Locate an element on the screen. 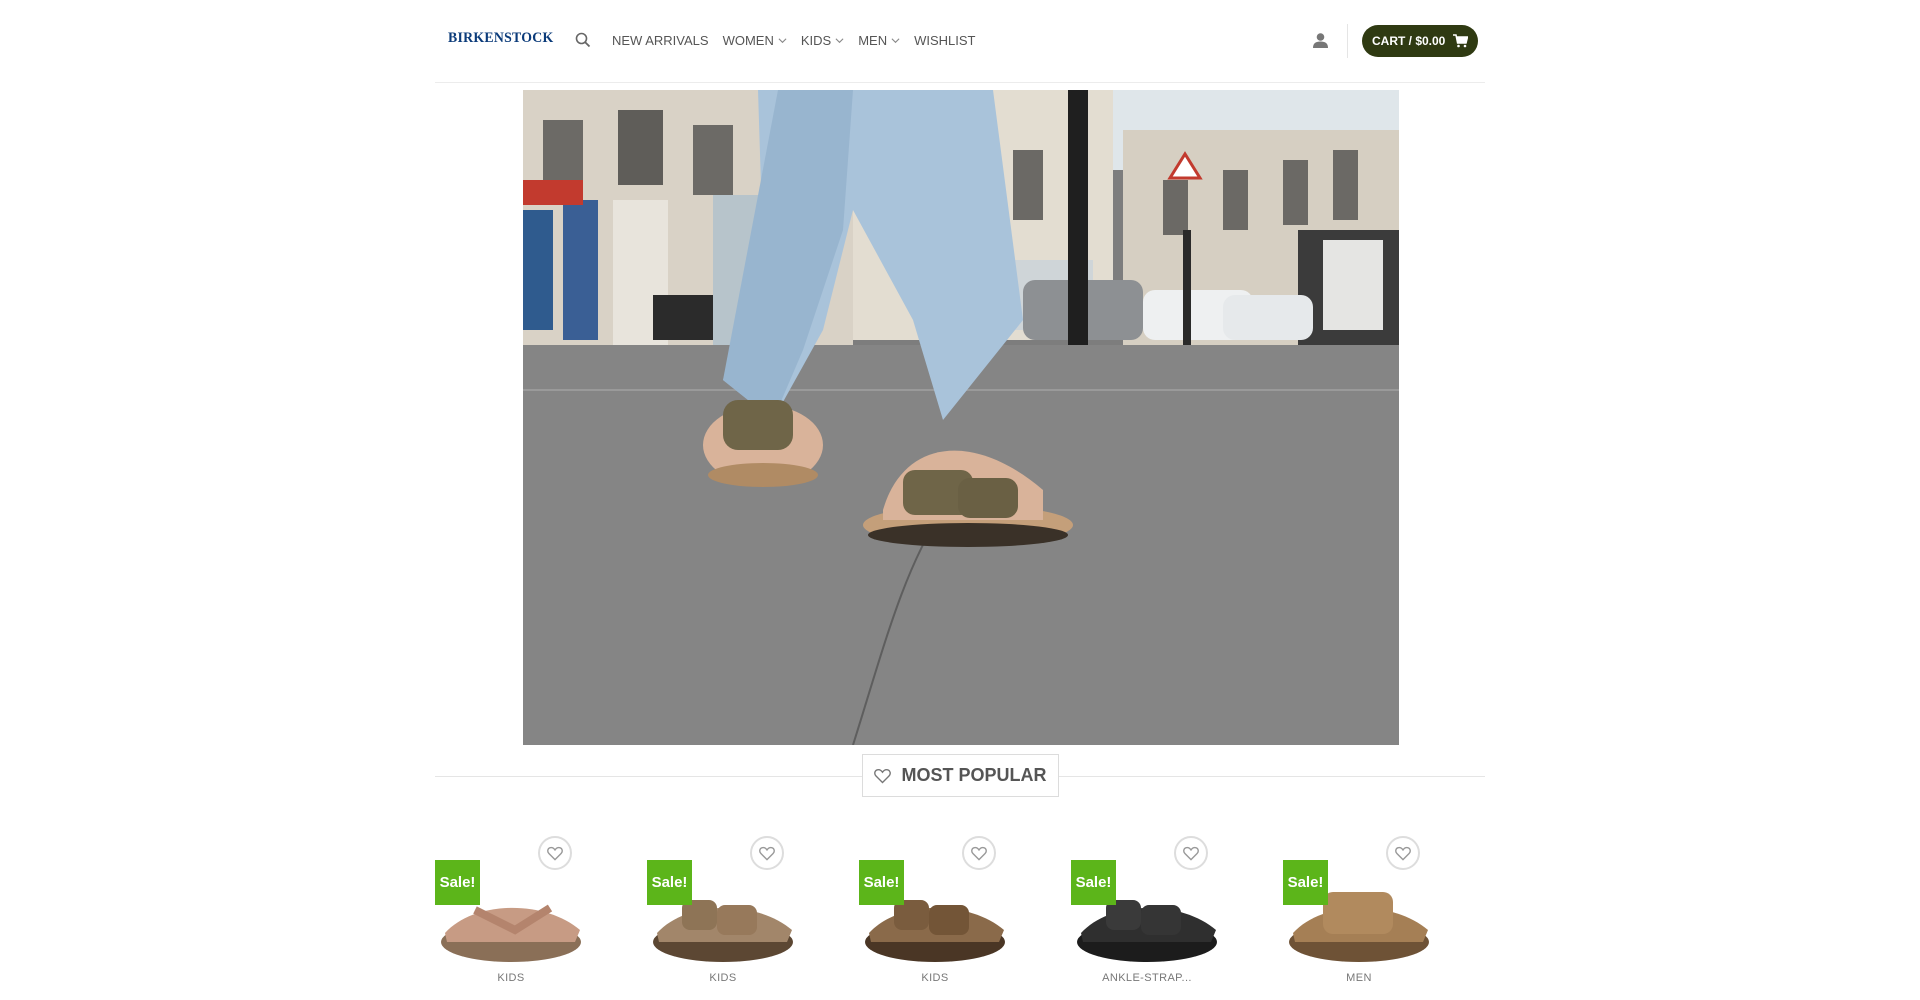 The height and width of the screenshot is (1000, 1920). cart-label: CART / $0.00 is located at coordinates (1409, 41).